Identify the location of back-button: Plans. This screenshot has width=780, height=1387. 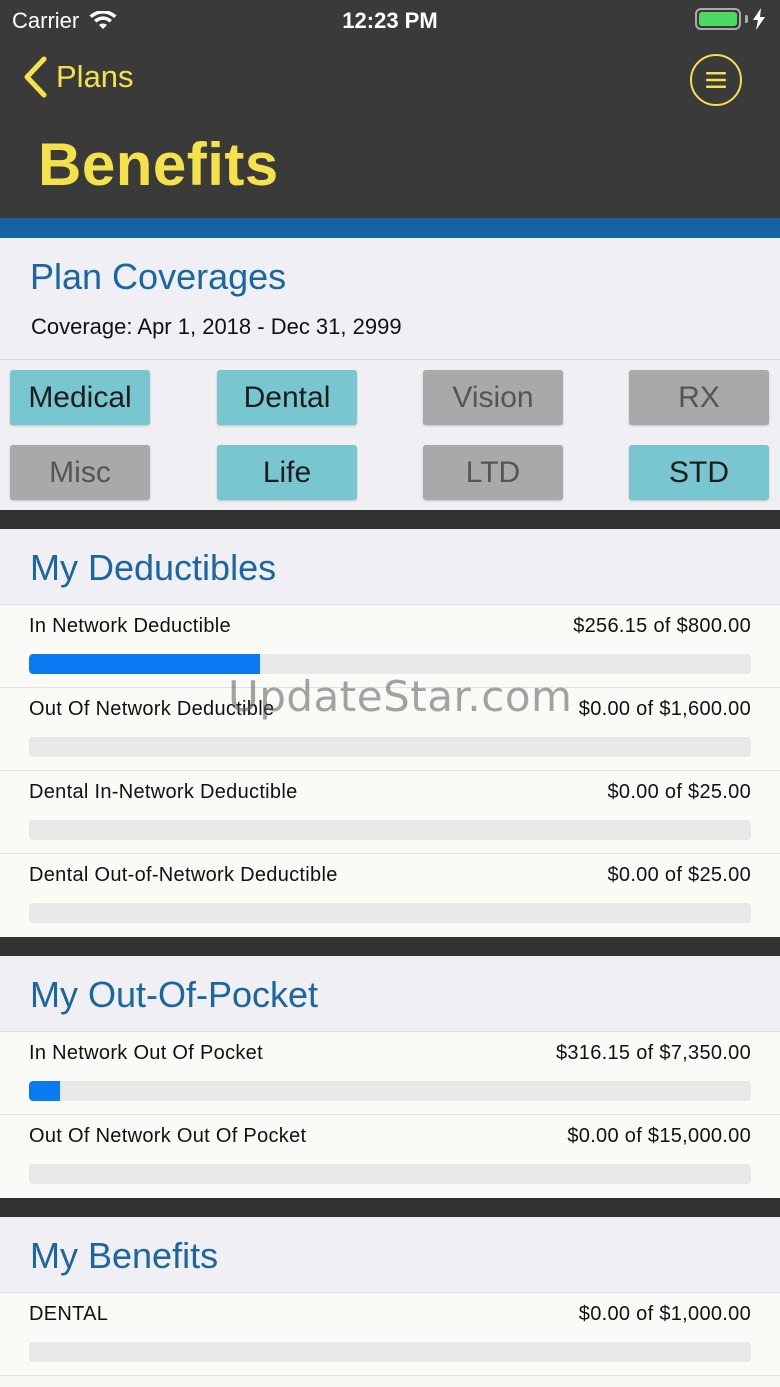
(78, 77).